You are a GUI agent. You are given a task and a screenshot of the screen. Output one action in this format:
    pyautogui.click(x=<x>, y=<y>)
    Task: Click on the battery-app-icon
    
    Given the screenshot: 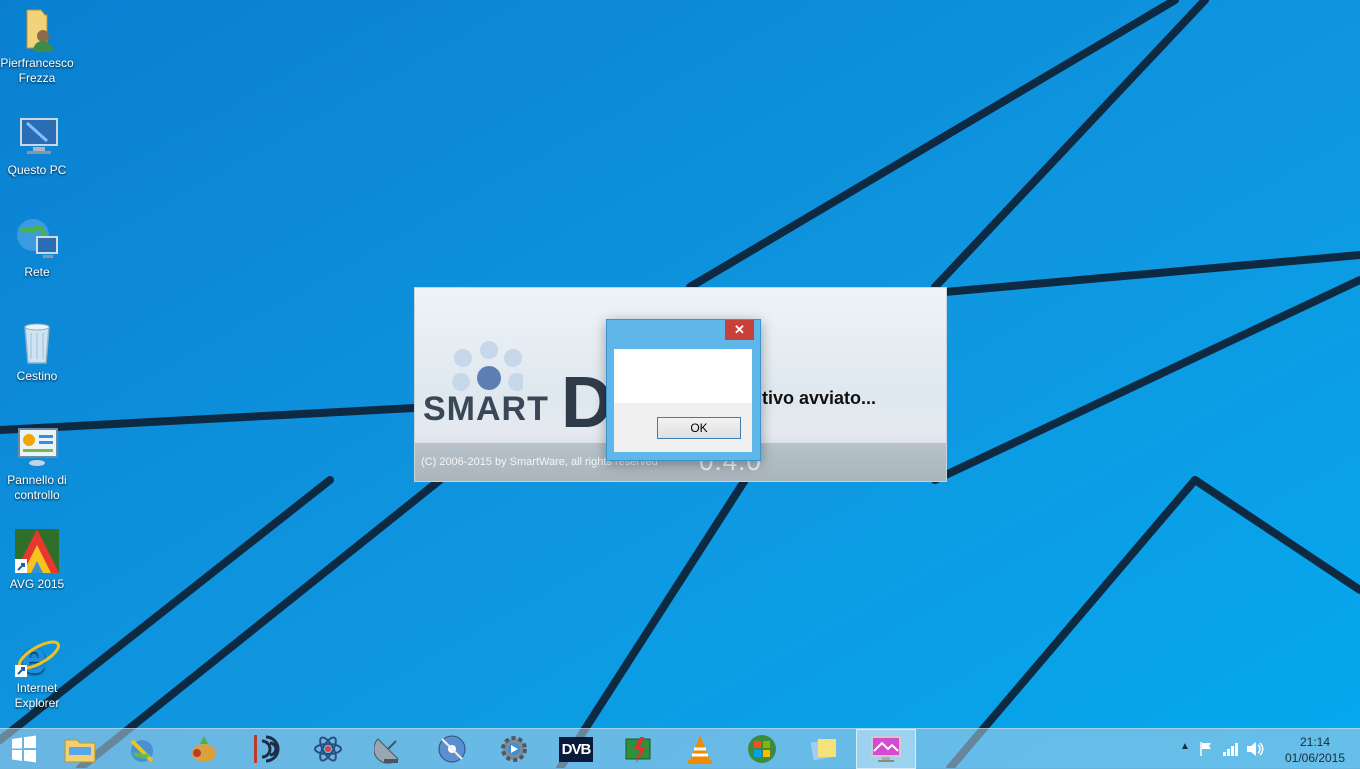 What is the action you would take?
    pyautogui.click(x=638, y=750)
    